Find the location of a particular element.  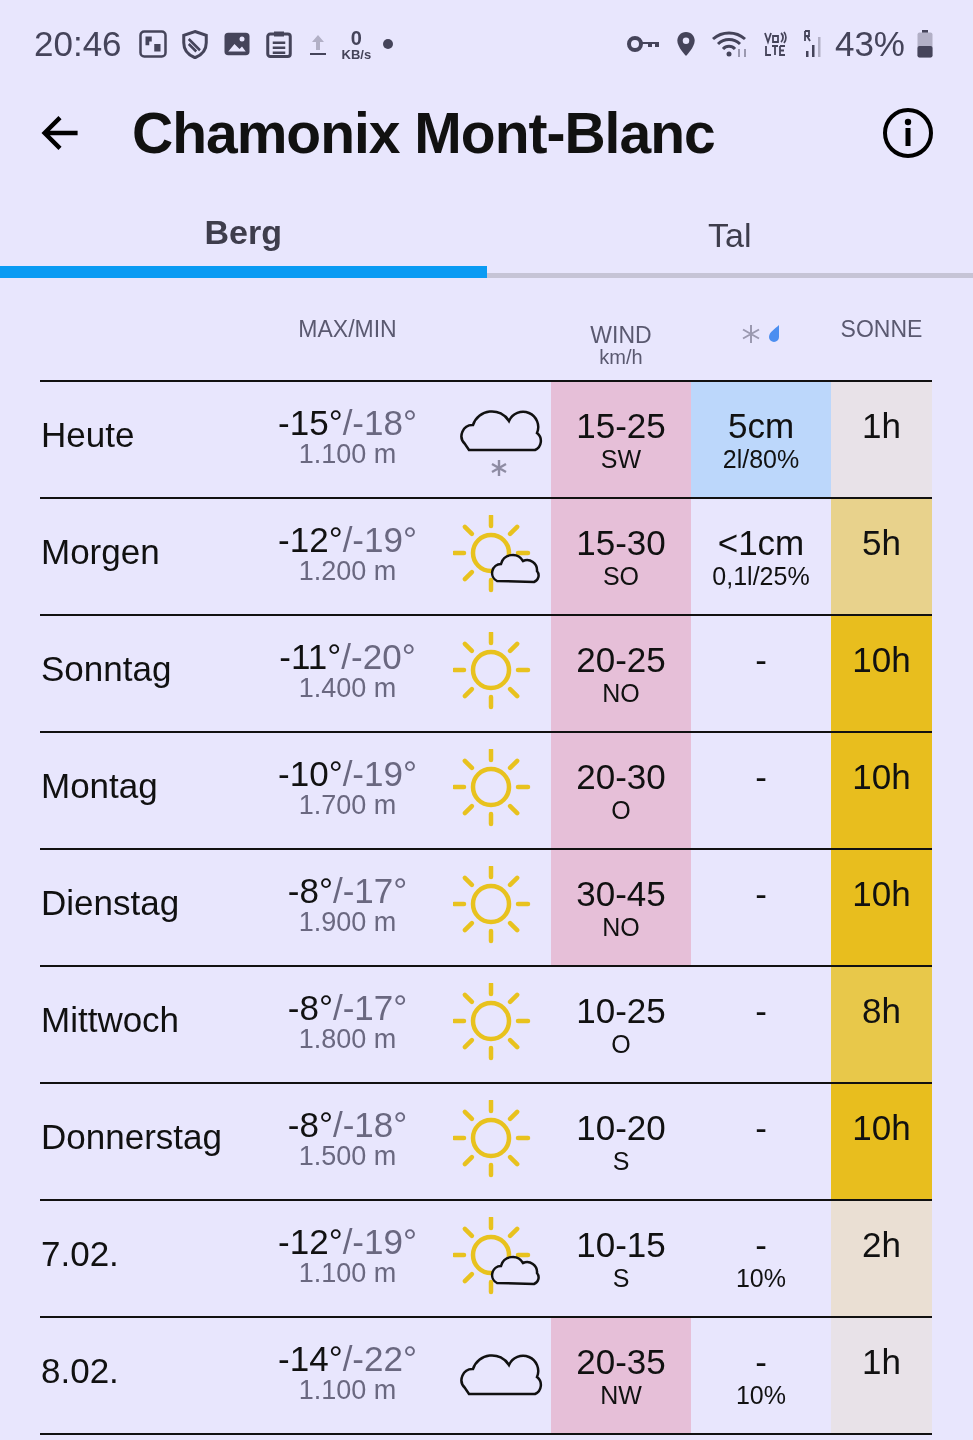

altitude: 1.500 m is located at coordinates (347, 1157).